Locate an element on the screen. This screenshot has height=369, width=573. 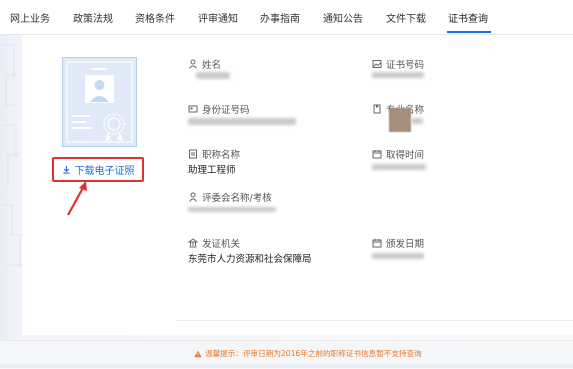
id-no-value-redacted is located at coordinates (242, 121).